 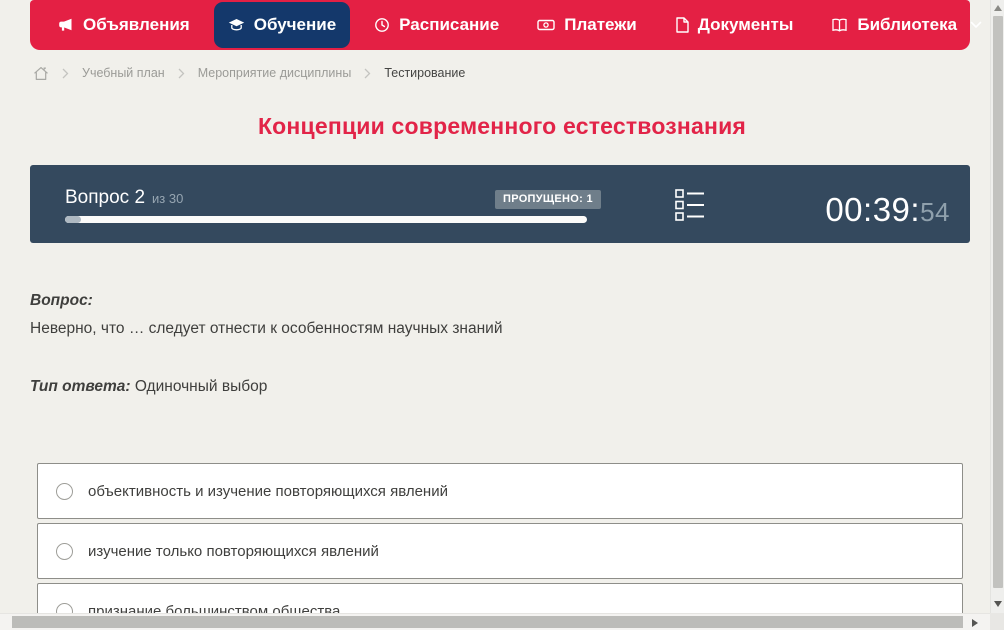 I want to click on clock-icon, so click(x=382, y=25).